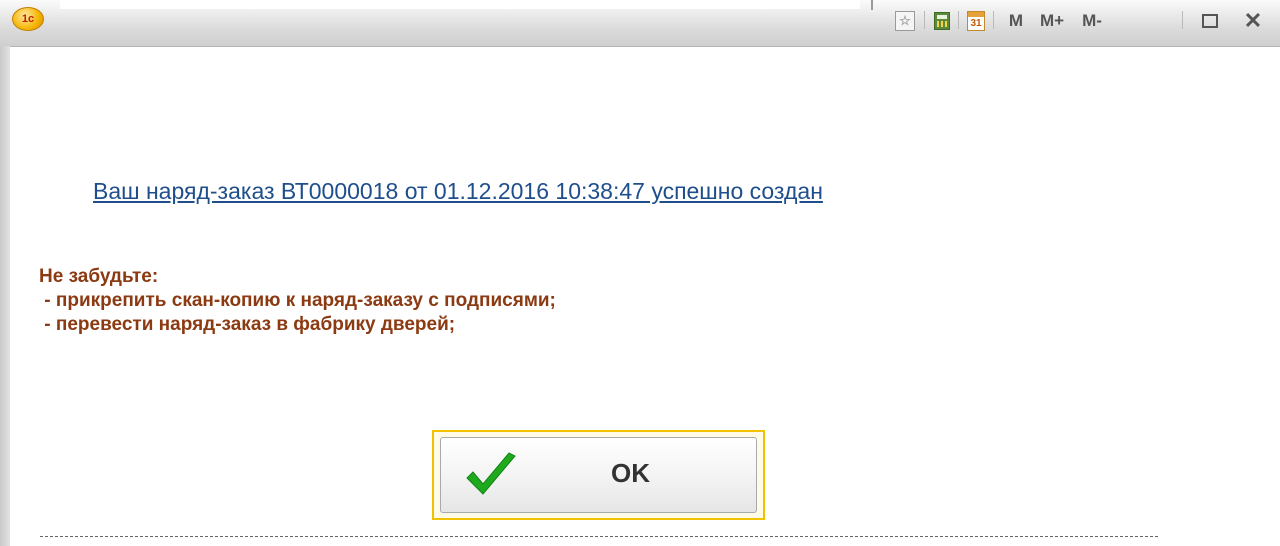 This screenshot has height=546, width=1280. Describe the element at coordinates (599, 536) in the screenshot. I see `dashed-divider` at that location.